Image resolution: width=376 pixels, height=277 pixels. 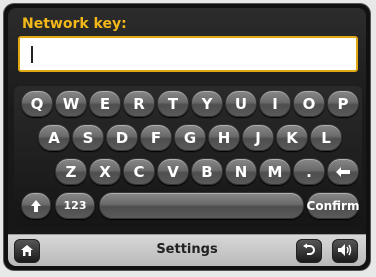 What do you see at coordinates (190, 137) in the screenshot?
I see `key-g: G` at bounding box center [190, 137].